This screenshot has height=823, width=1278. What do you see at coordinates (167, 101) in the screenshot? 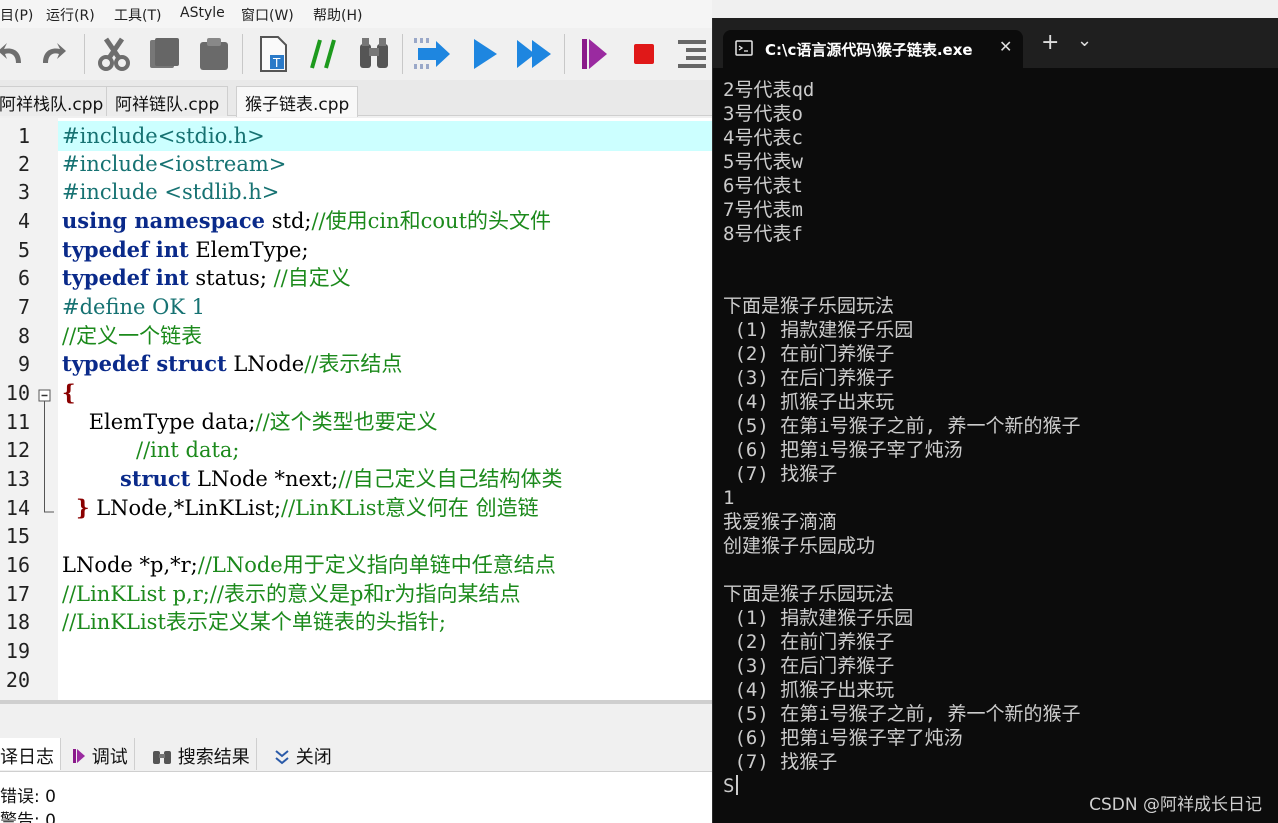
I see `tab-file-linked-queue: 阿祥链队.cpp` at bounding box center [167, 101].